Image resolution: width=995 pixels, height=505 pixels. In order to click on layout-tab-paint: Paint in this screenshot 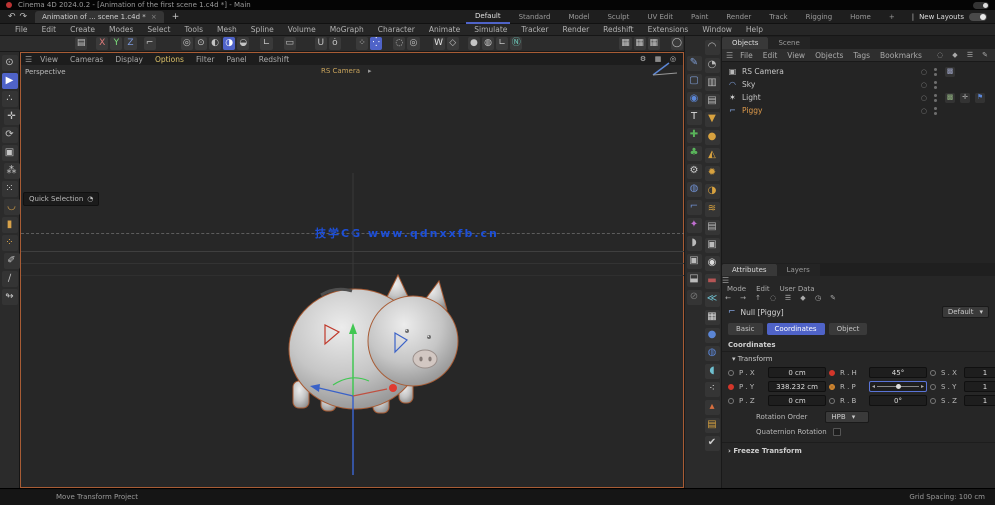, I will do `click(699, 17)`.